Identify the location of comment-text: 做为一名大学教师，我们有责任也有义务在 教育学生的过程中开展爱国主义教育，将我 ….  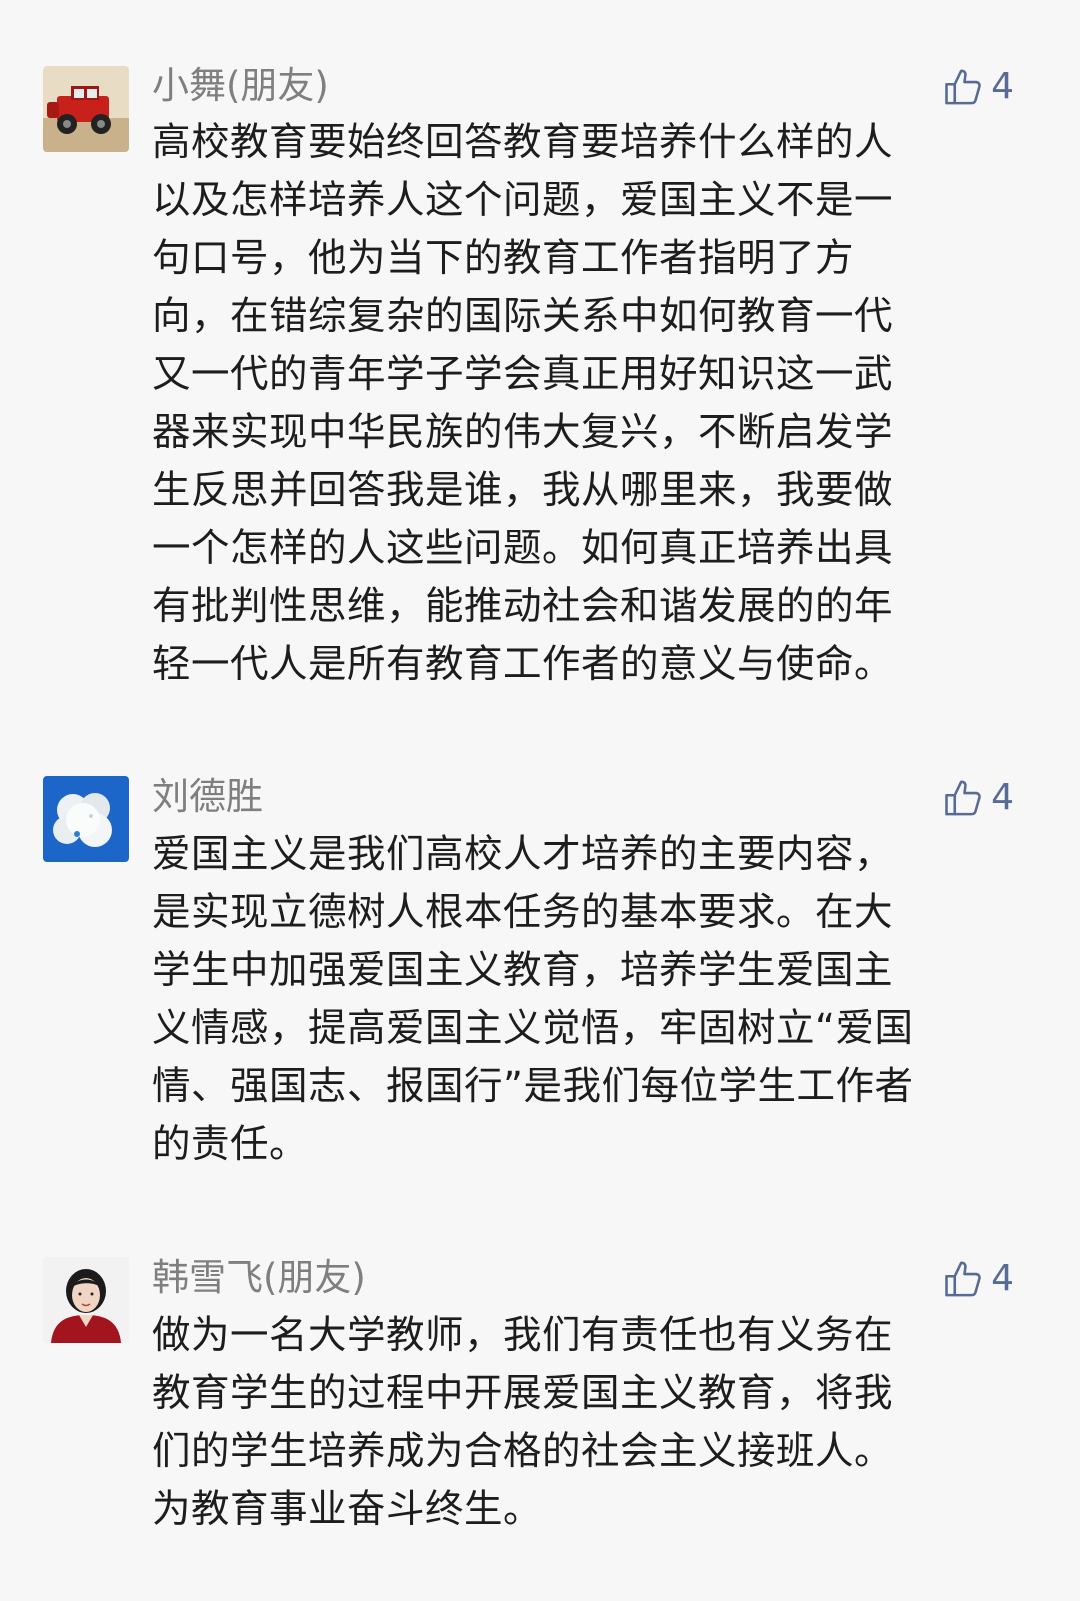
(523, 1422).